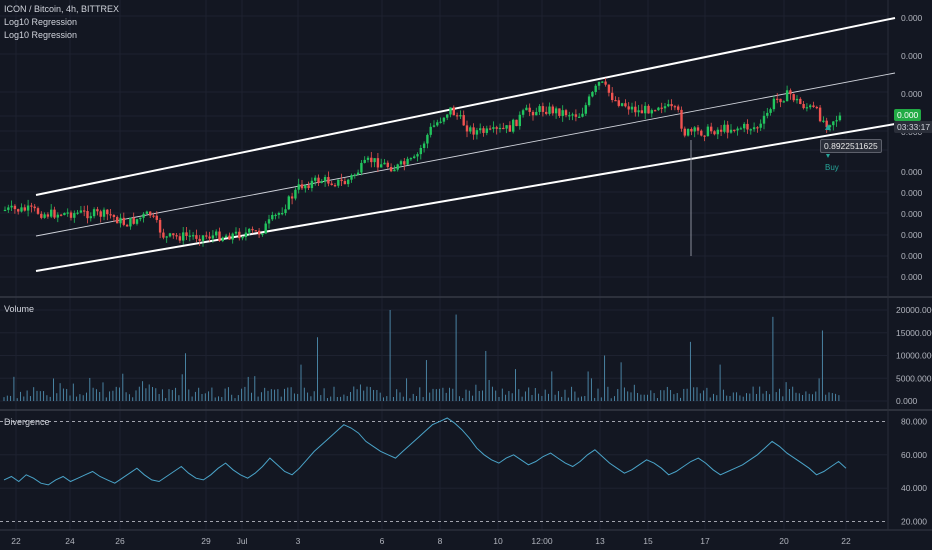 This screenshot has height=550, width=932. Describe the element at coordinates (16, 541) in the screenshot. I see `x-tick-label: 22` at that location.